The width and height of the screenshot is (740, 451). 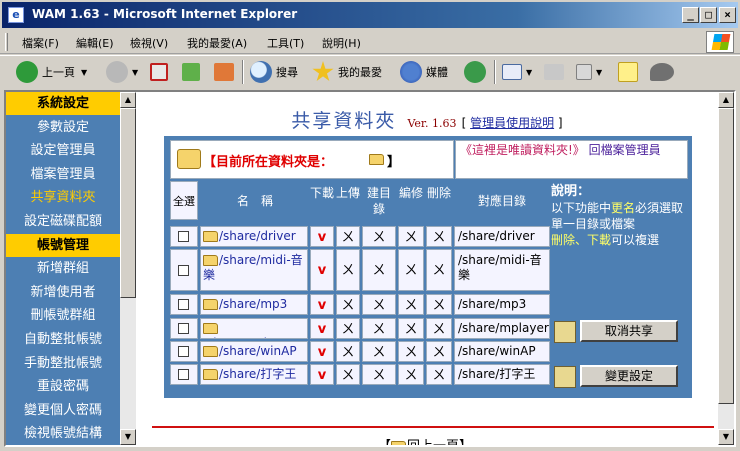 I want to click on help-bracket: [ 管理員使用說明 ], so click(x=512, y=123).